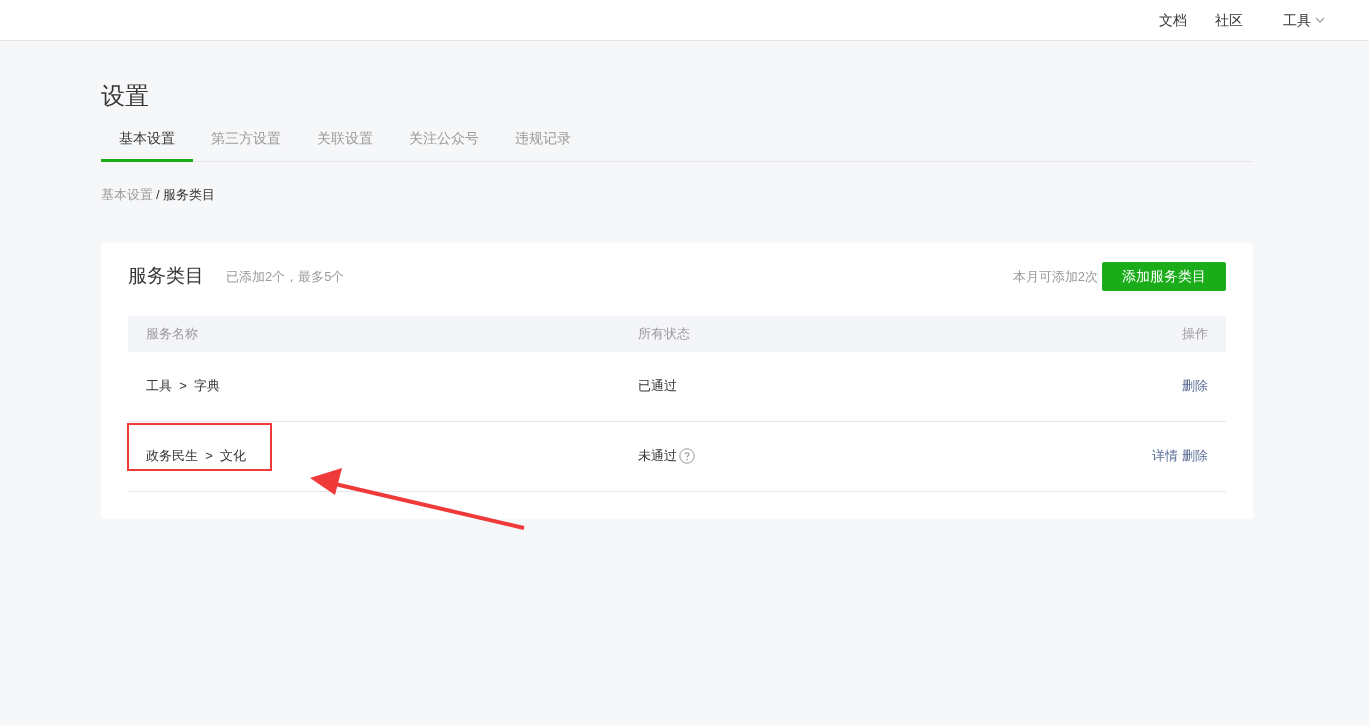 The image size is (1369, 725). Describe the element at coordinates (285, 276) in the screenshot. I see `category-count: 已添加2个，最多5个` at that location.